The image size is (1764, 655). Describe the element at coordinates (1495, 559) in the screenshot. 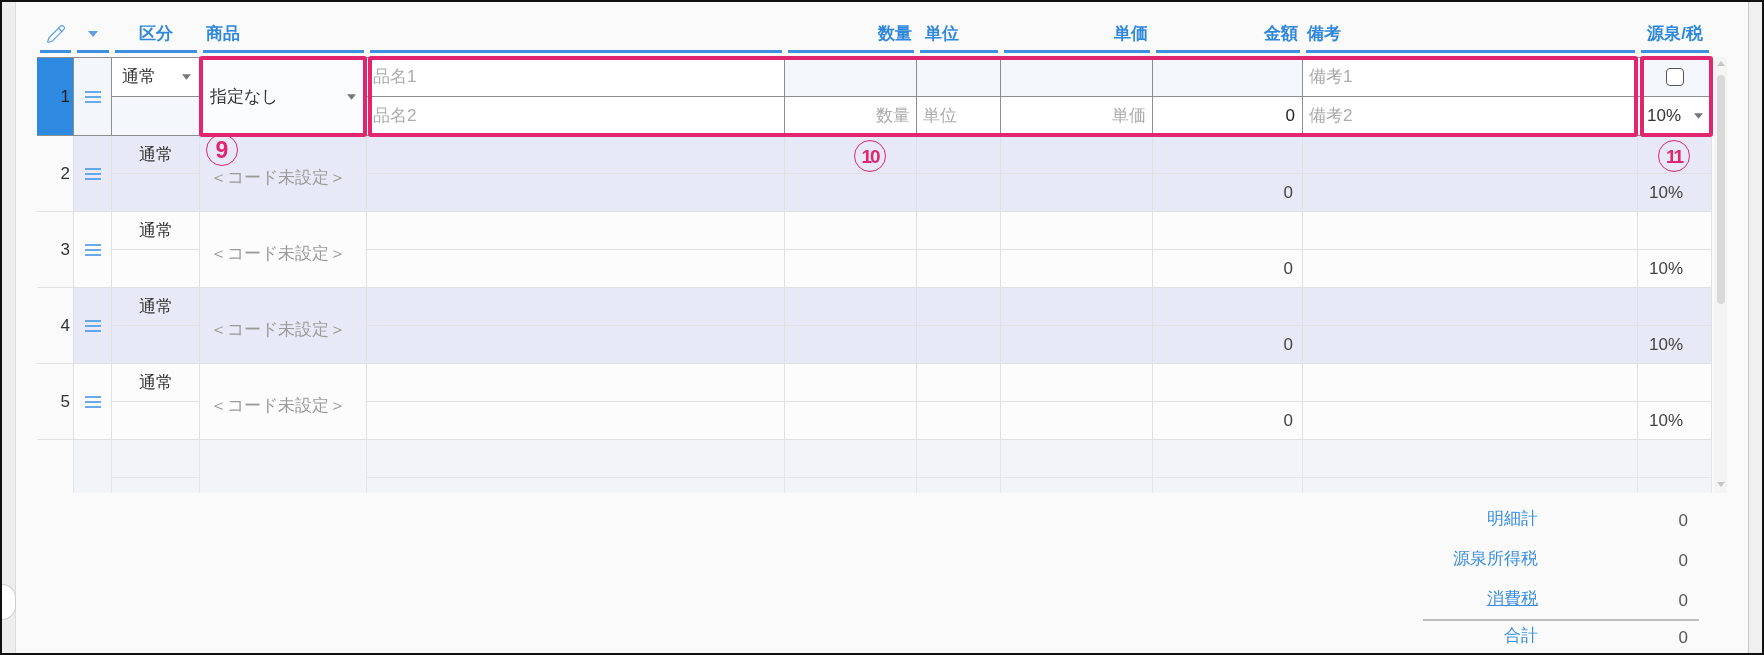

I see `summary-label: 源泉所得税` at that location.